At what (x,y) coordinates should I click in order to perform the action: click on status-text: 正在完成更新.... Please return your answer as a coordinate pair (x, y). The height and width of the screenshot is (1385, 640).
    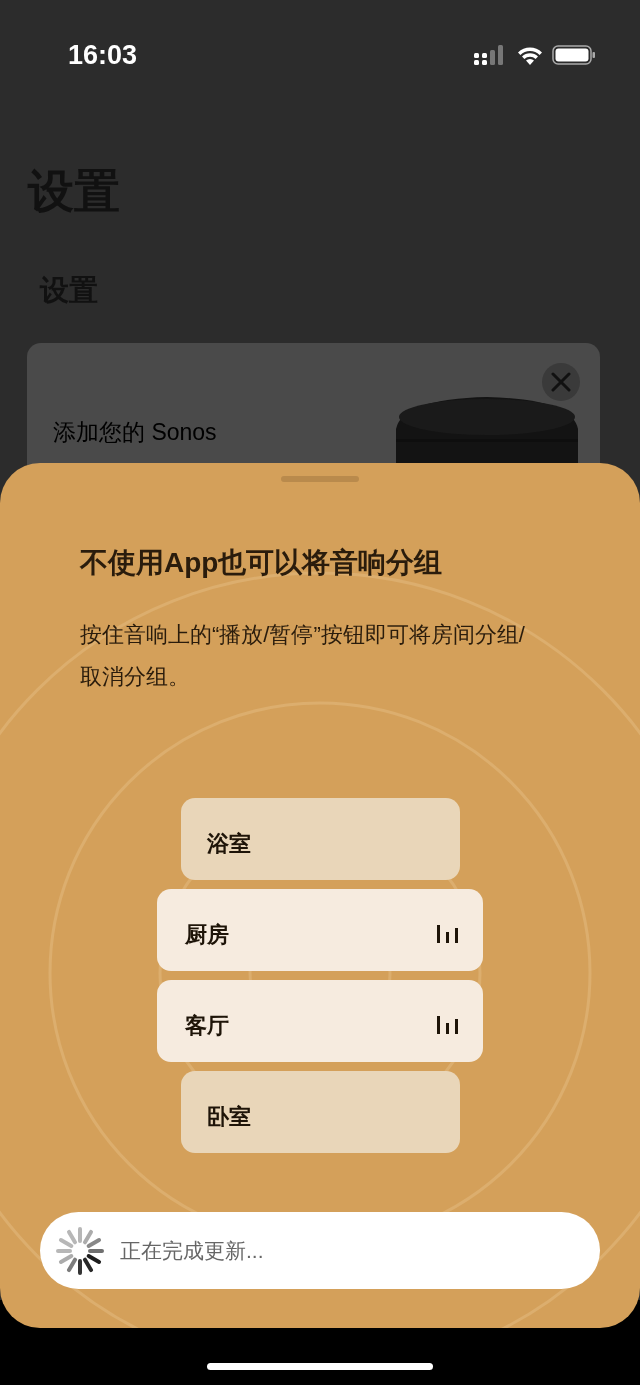
    Looking at the image, I should click on (192, 1250).